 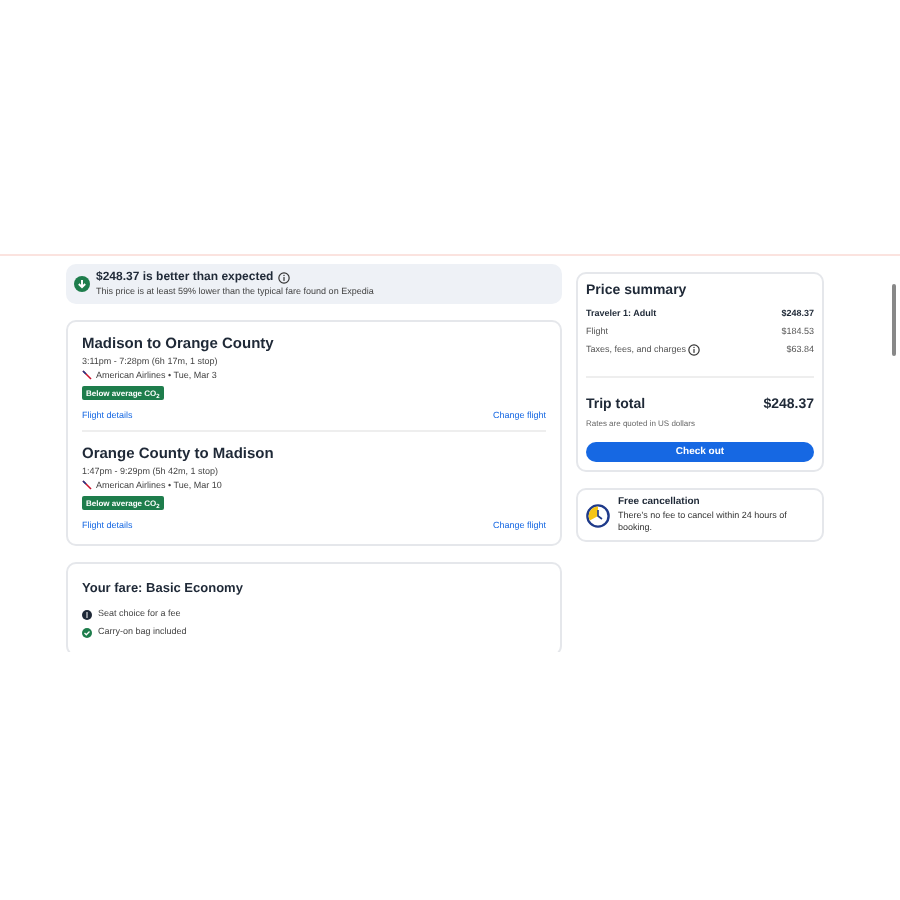 What do you see at coordinates (82, 284) in the screenshot?
I see `down-arrow-icon` at bounding box center [82, 284].